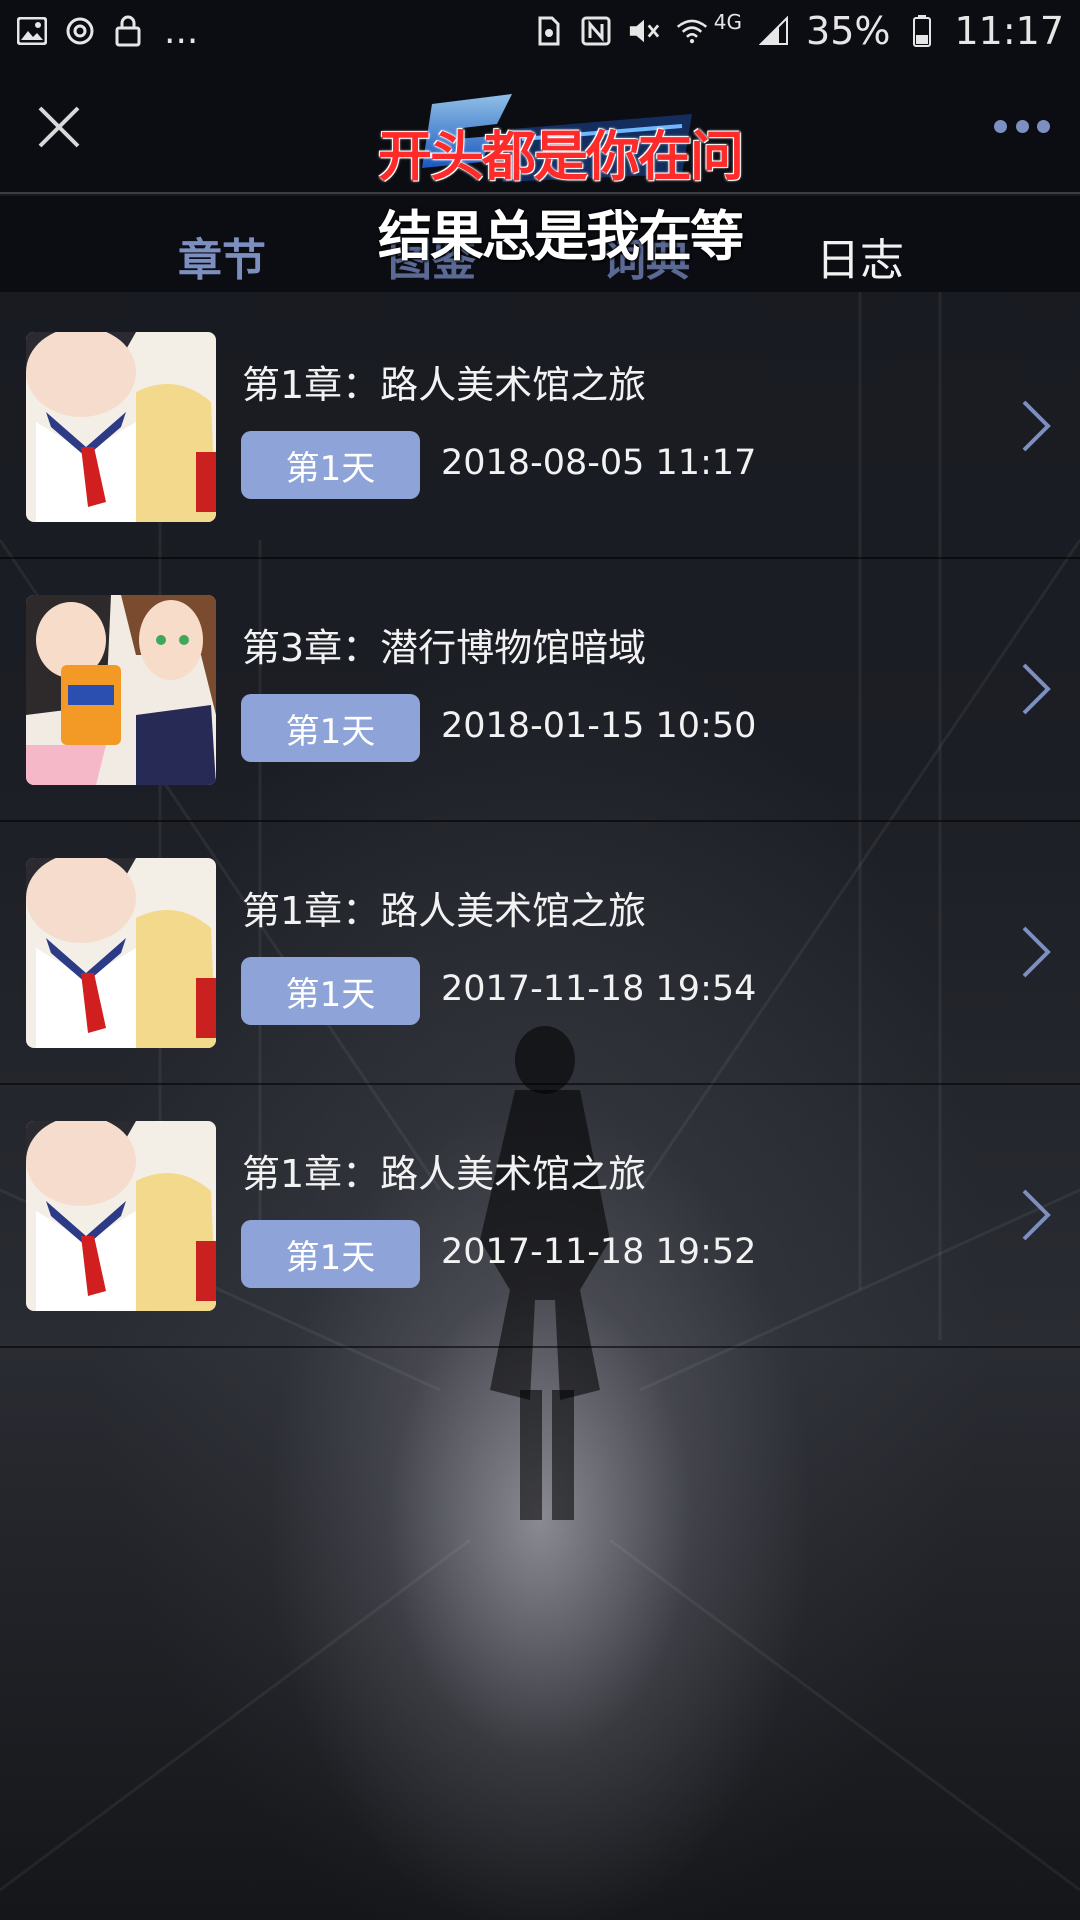 Image resolution: width=1080 pixels, height=1920 pixels. Describe the element at coordinates (774, 31) in the screenshot. I see `signal-icon` at that location.